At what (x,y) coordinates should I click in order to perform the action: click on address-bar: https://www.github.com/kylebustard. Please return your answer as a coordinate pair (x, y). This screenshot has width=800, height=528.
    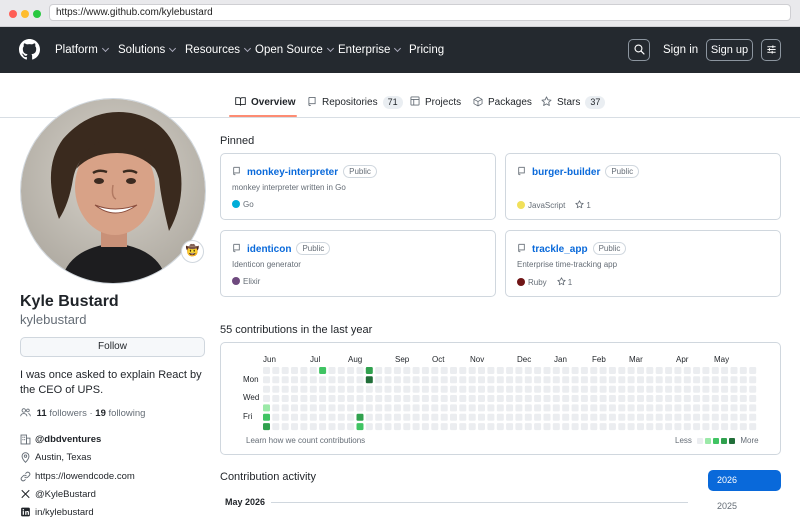
    Looking at the image, I should click on (420, 12).